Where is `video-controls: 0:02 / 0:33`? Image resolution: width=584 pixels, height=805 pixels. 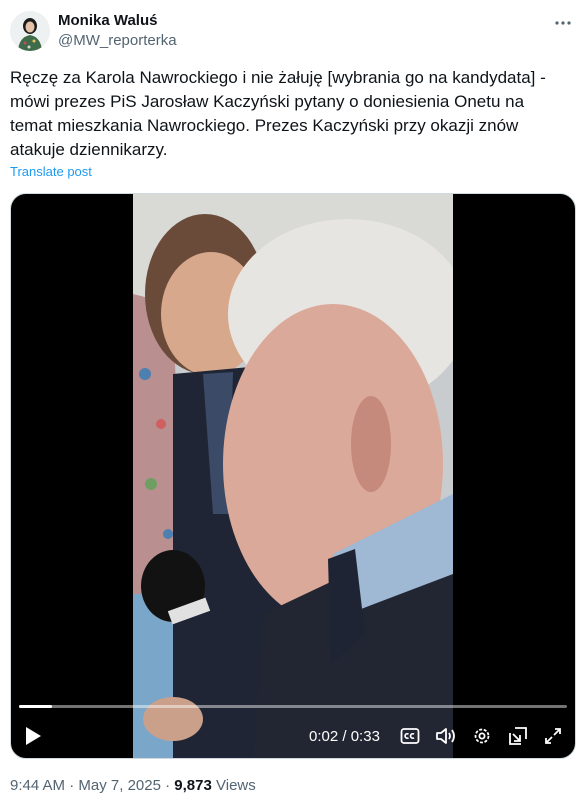
video-controls: 0:02 / 0:33 is located at coordinates (293, 736).